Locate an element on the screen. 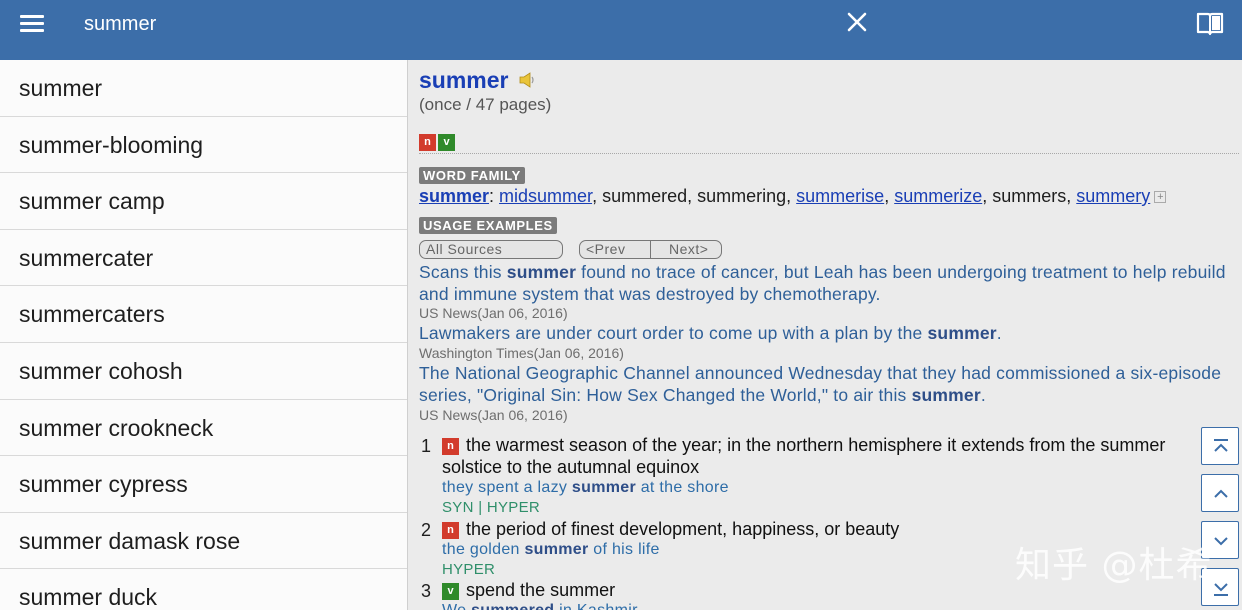  scroll-top-button is located at coordinates (1220, 446).